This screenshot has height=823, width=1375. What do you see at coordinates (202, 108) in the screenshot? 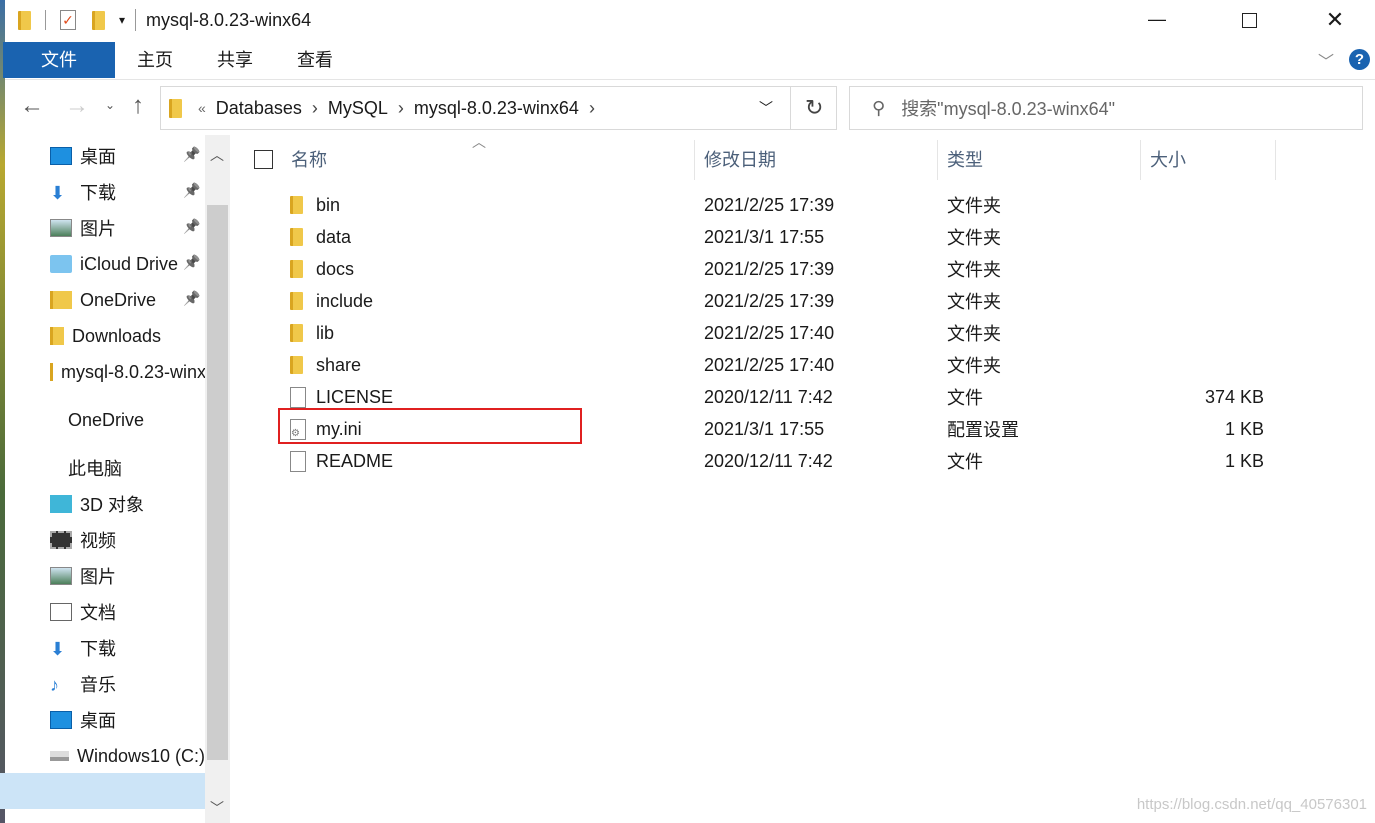
I see `breadcrumb-overflow: «` at bounding box center [202, 108].